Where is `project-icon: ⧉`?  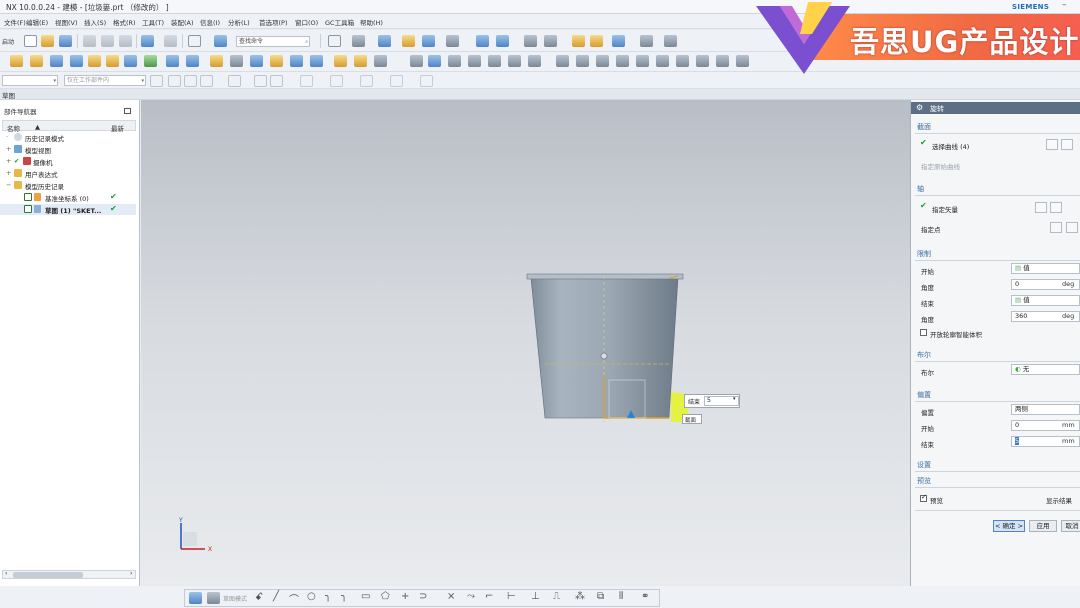
project-icon: ⧉ is located at coordinates (600, 596).